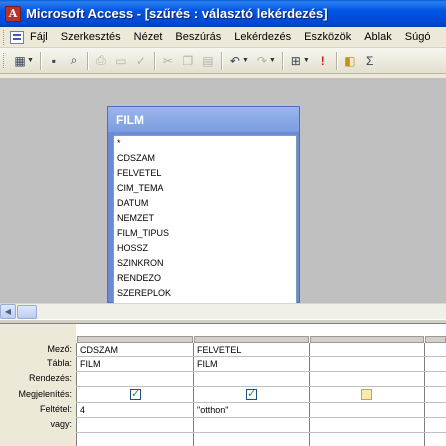  What do you see at coordinates (8, 311) in the screenshot?
I see `scroll-left-arrow-icon: ◀` at bounding box center [8, 311].